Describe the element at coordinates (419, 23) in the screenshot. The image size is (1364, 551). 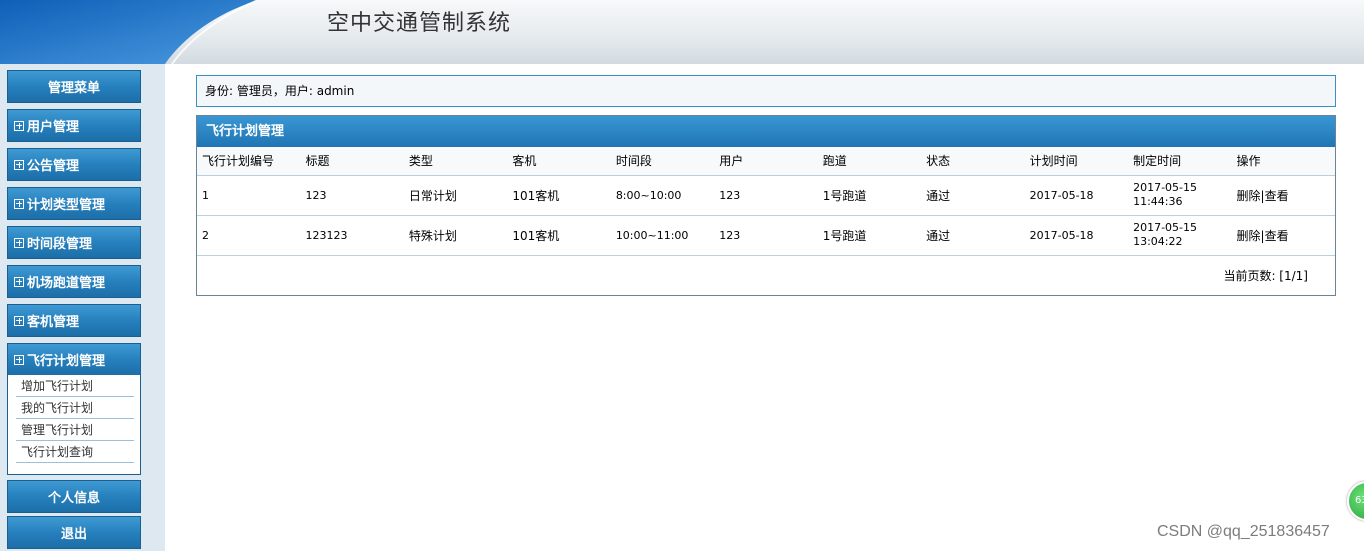
I see `page-title: 空中交通管制系统` at that location.